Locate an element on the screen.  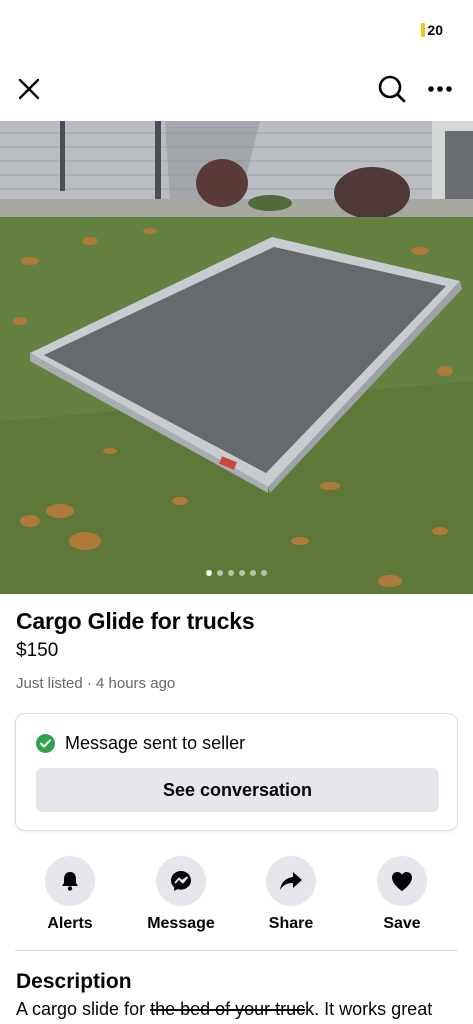
message-status-text: Message sent to seller is located at coordinates (155, 743).